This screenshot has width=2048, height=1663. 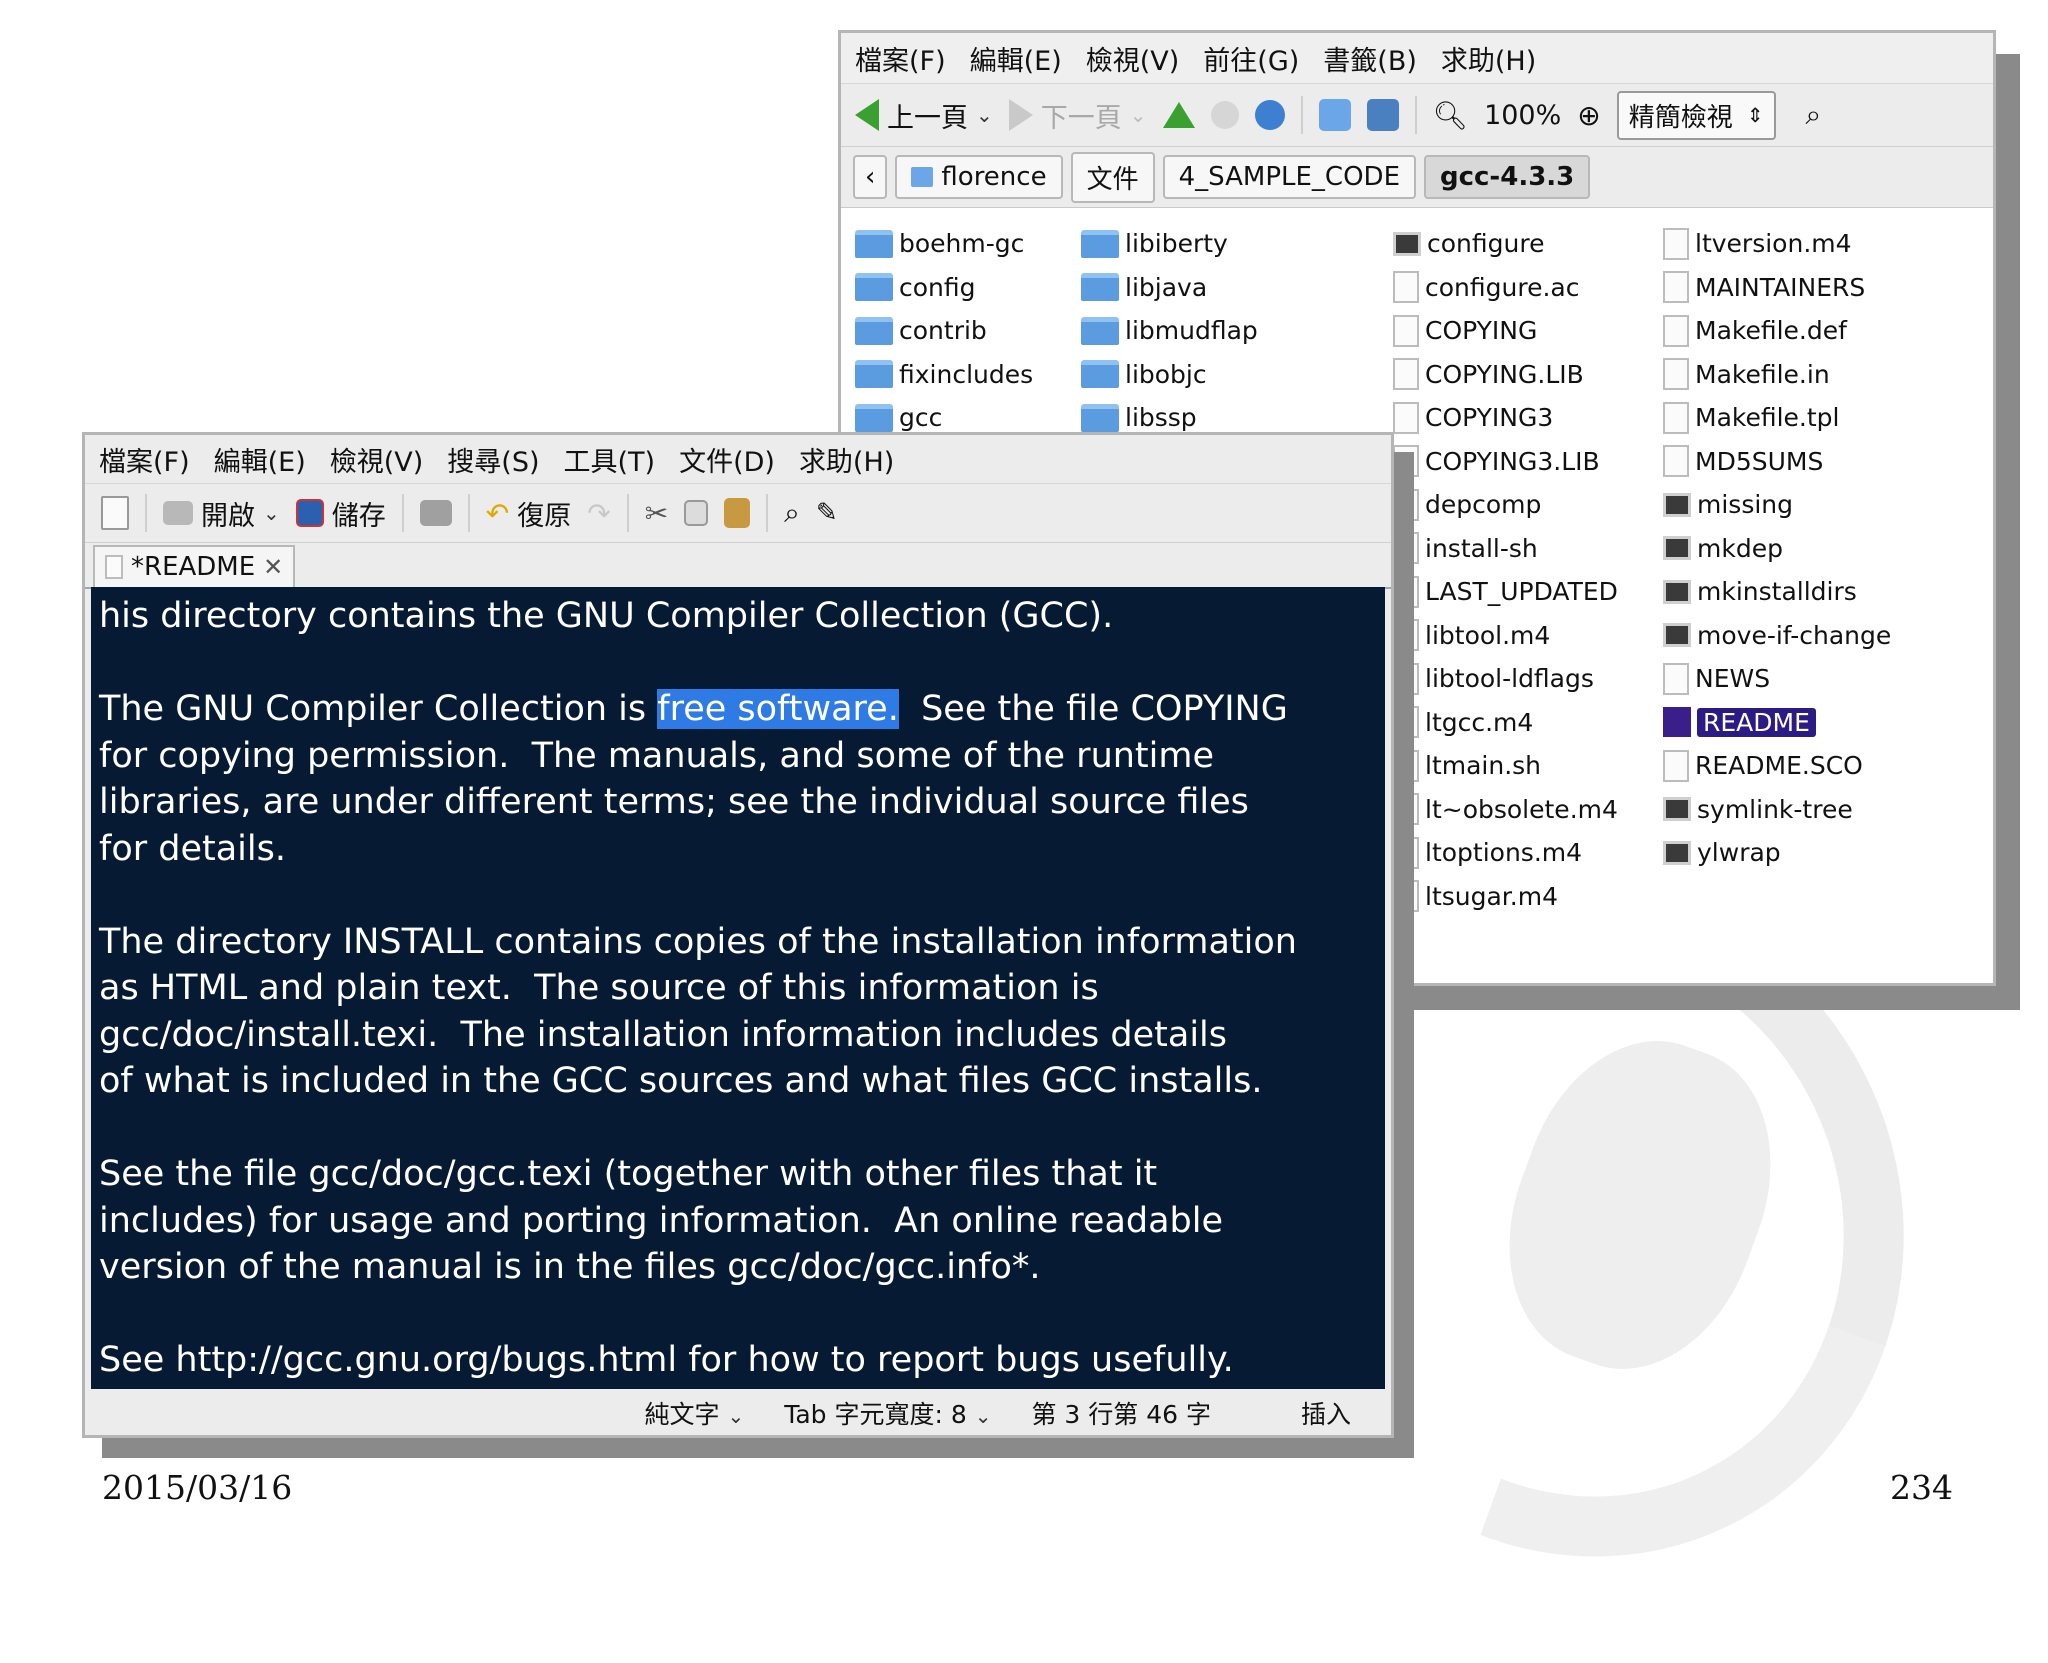 What do you see at coordinates (727, 459) in the screenshot?
I see `menu-documents: 文件(D)` at bounding box center [727, 459].